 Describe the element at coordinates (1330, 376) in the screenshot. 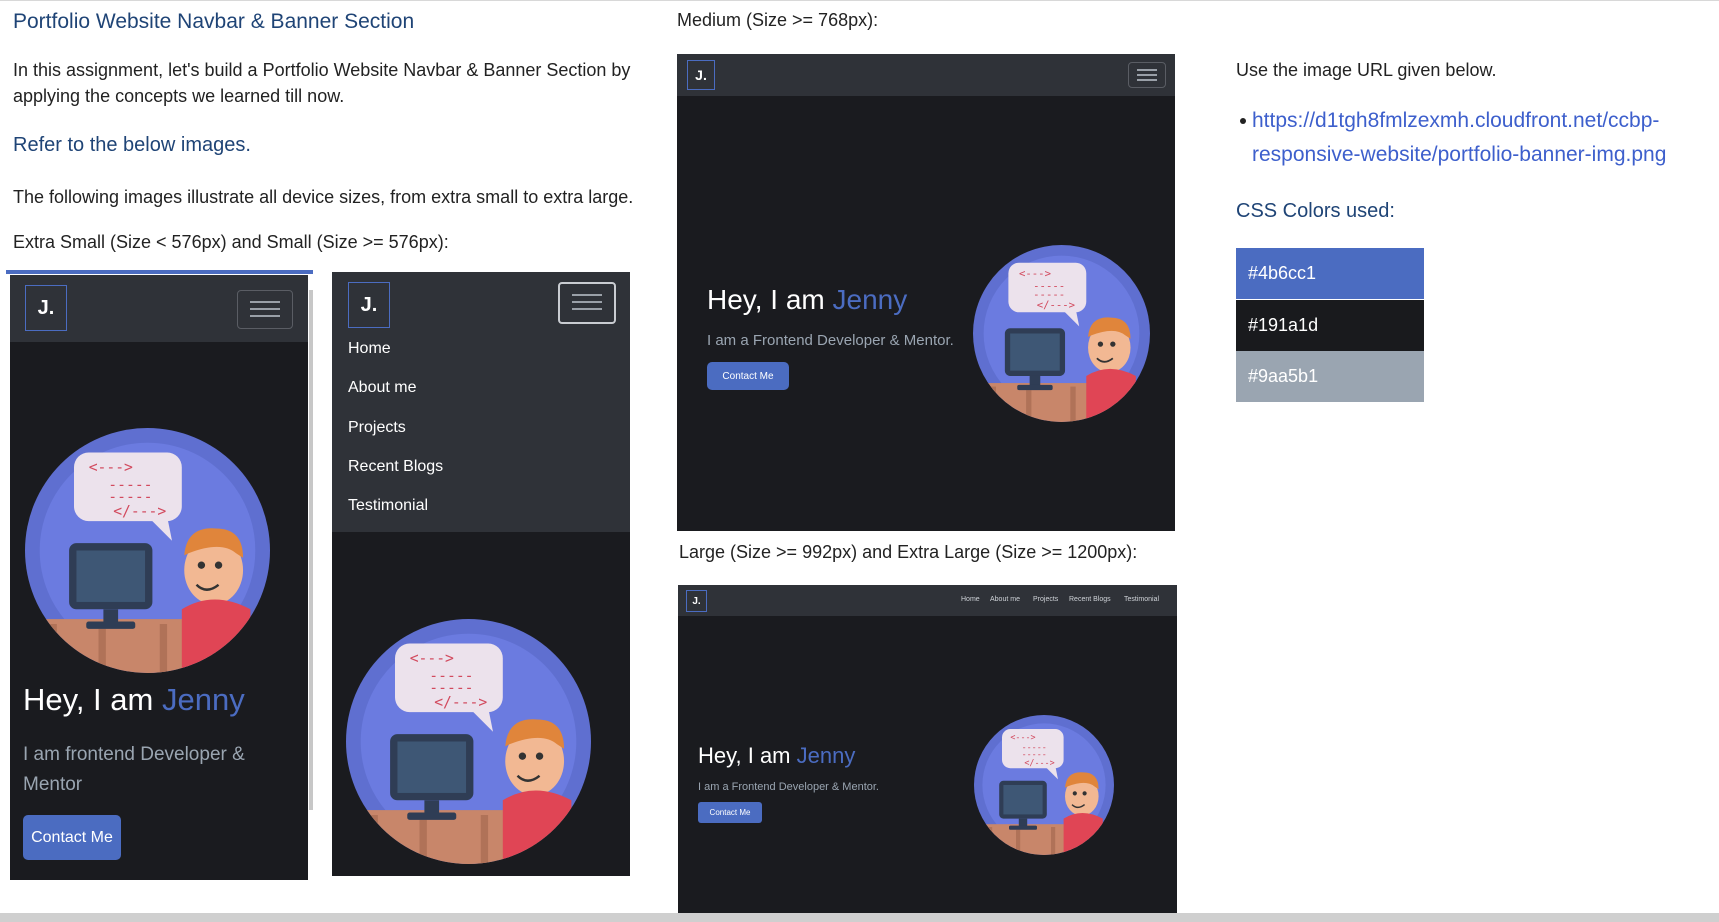

I see `color-swatch-gray: #9aa5b1` at that location.